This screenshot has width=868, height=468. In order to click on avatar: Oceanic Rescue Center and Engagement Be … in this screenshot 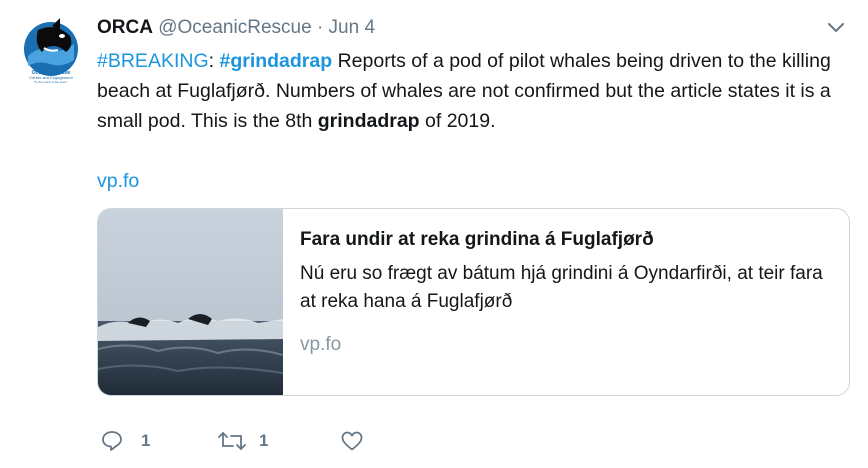, I will do `click(51, 51)`.